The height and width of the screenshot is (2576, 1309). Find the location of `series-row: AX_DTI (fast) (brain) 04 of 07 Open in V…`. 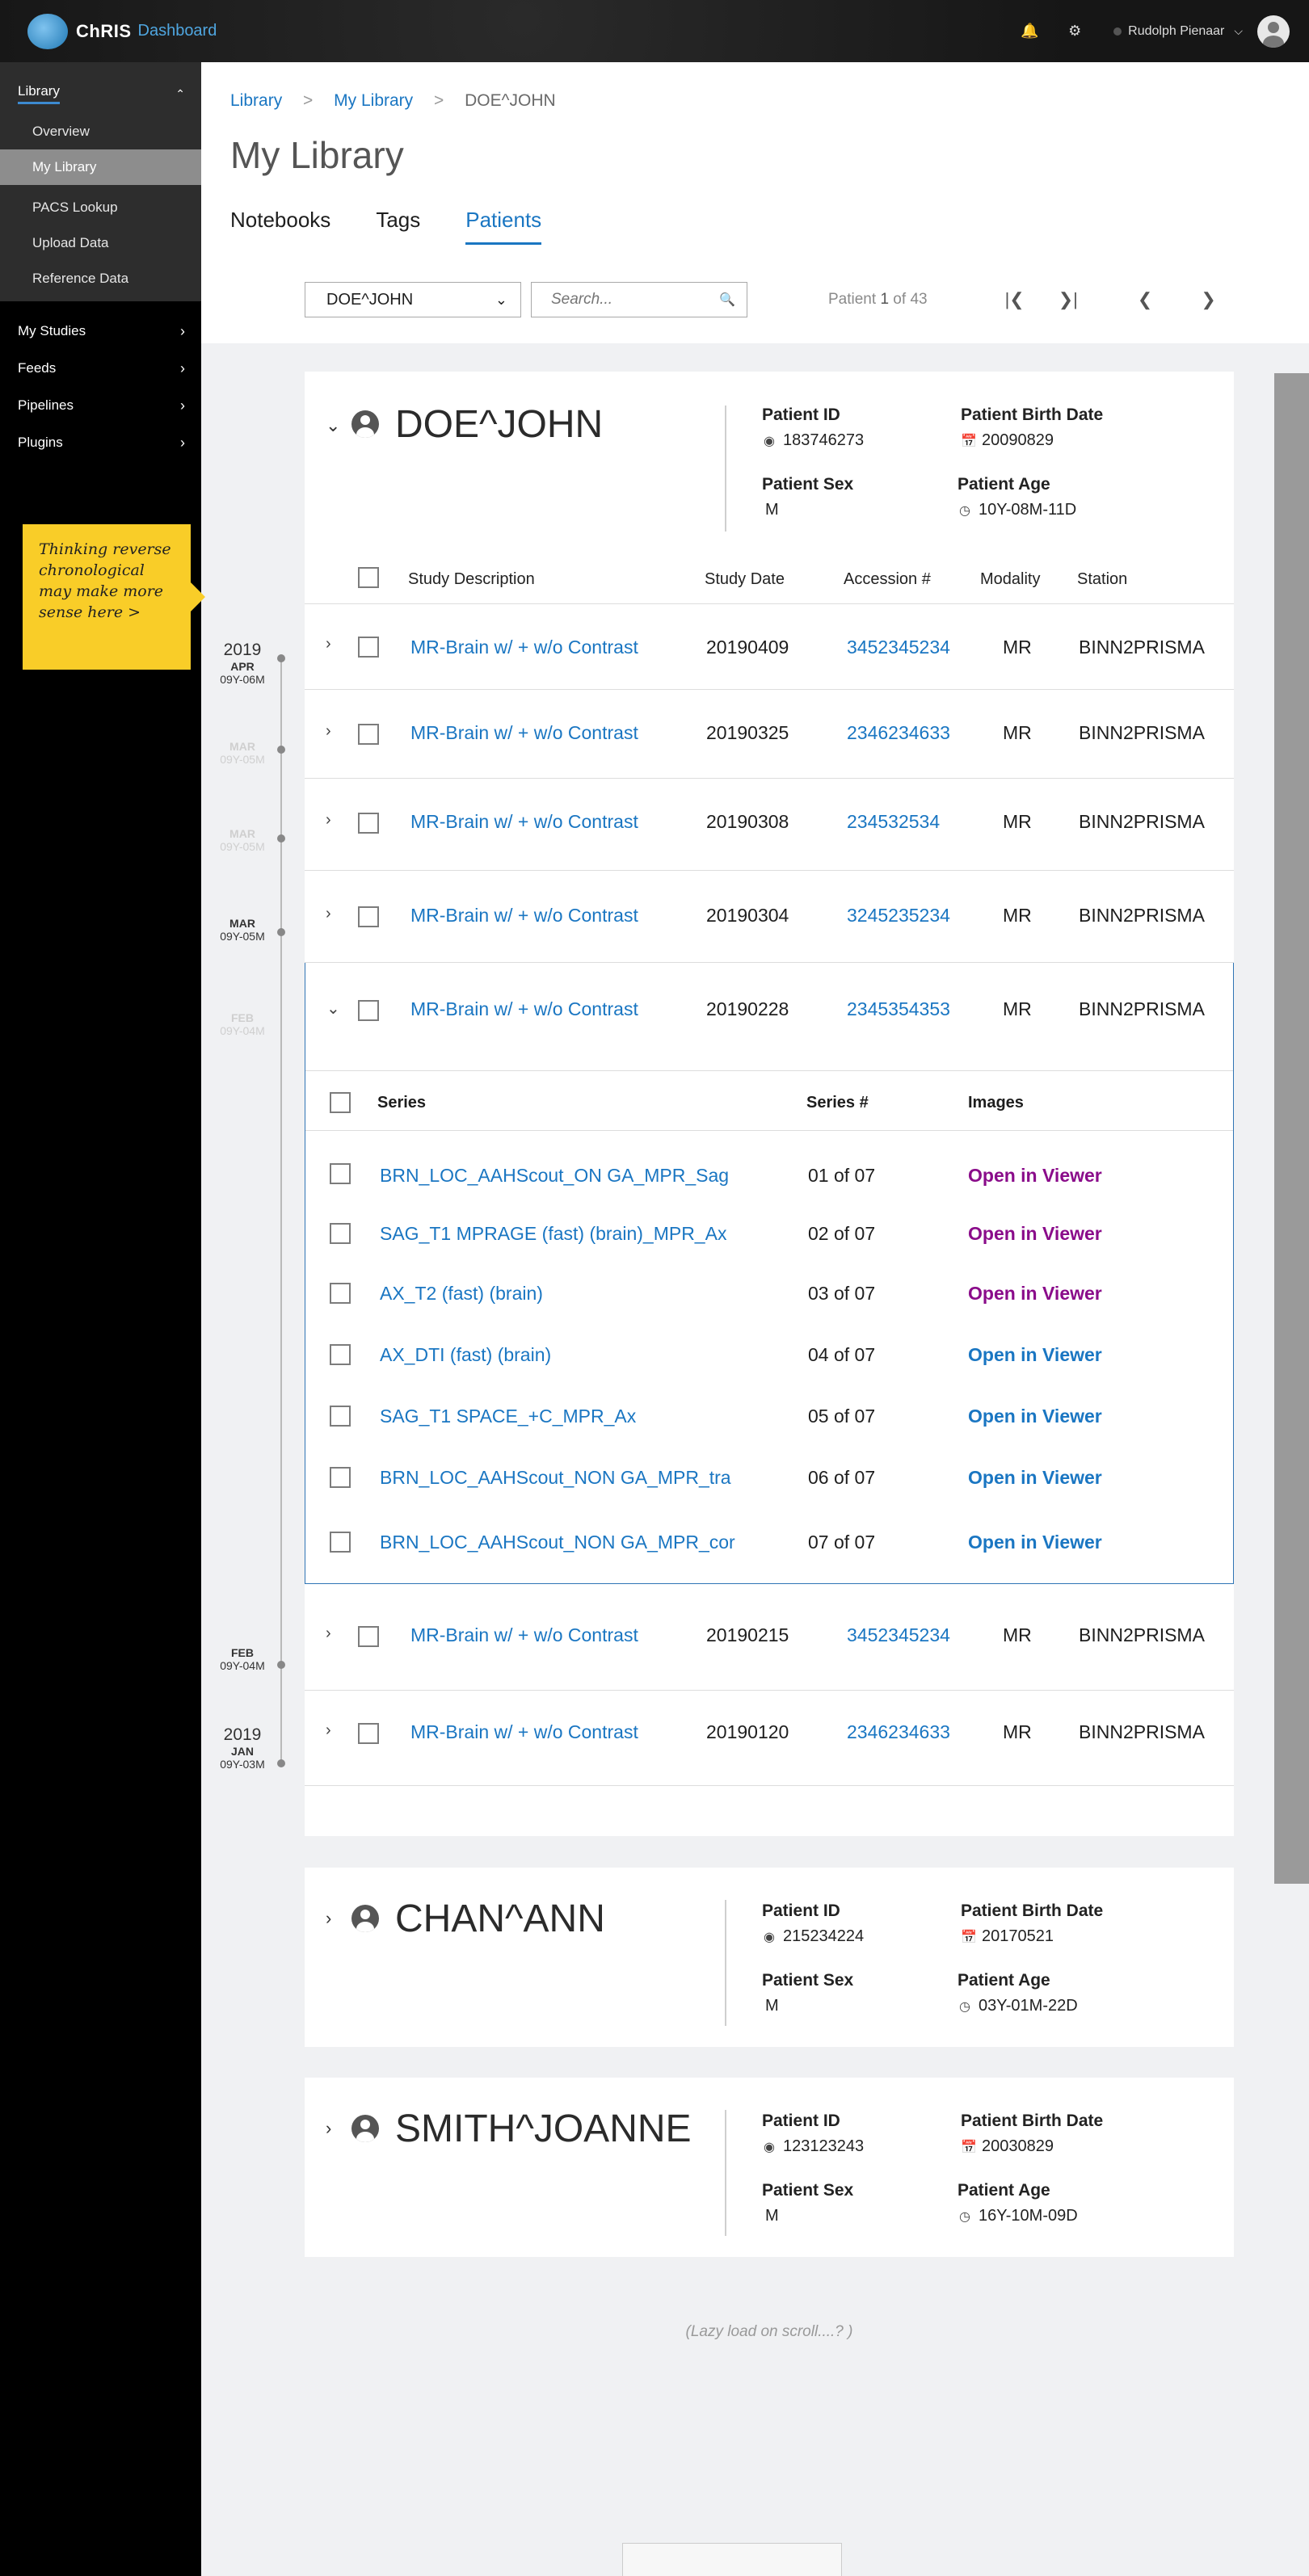

series-row: AX_DTI (fast) (brain) 04 of 07 Open in V… is located at coordinates (769, 1357).